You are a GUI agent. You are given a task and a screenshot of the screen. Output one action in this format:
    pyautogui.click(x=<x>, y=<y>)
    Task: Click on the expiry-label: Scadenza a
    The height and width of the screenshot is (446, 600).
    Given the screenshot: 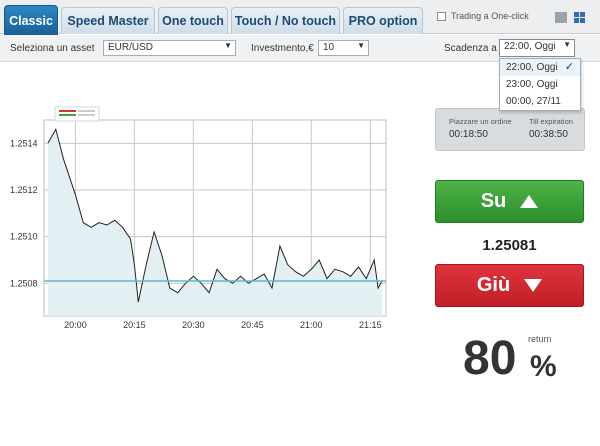 What is the action you would take?
    pyautogui.click(x=470, y=48)
    